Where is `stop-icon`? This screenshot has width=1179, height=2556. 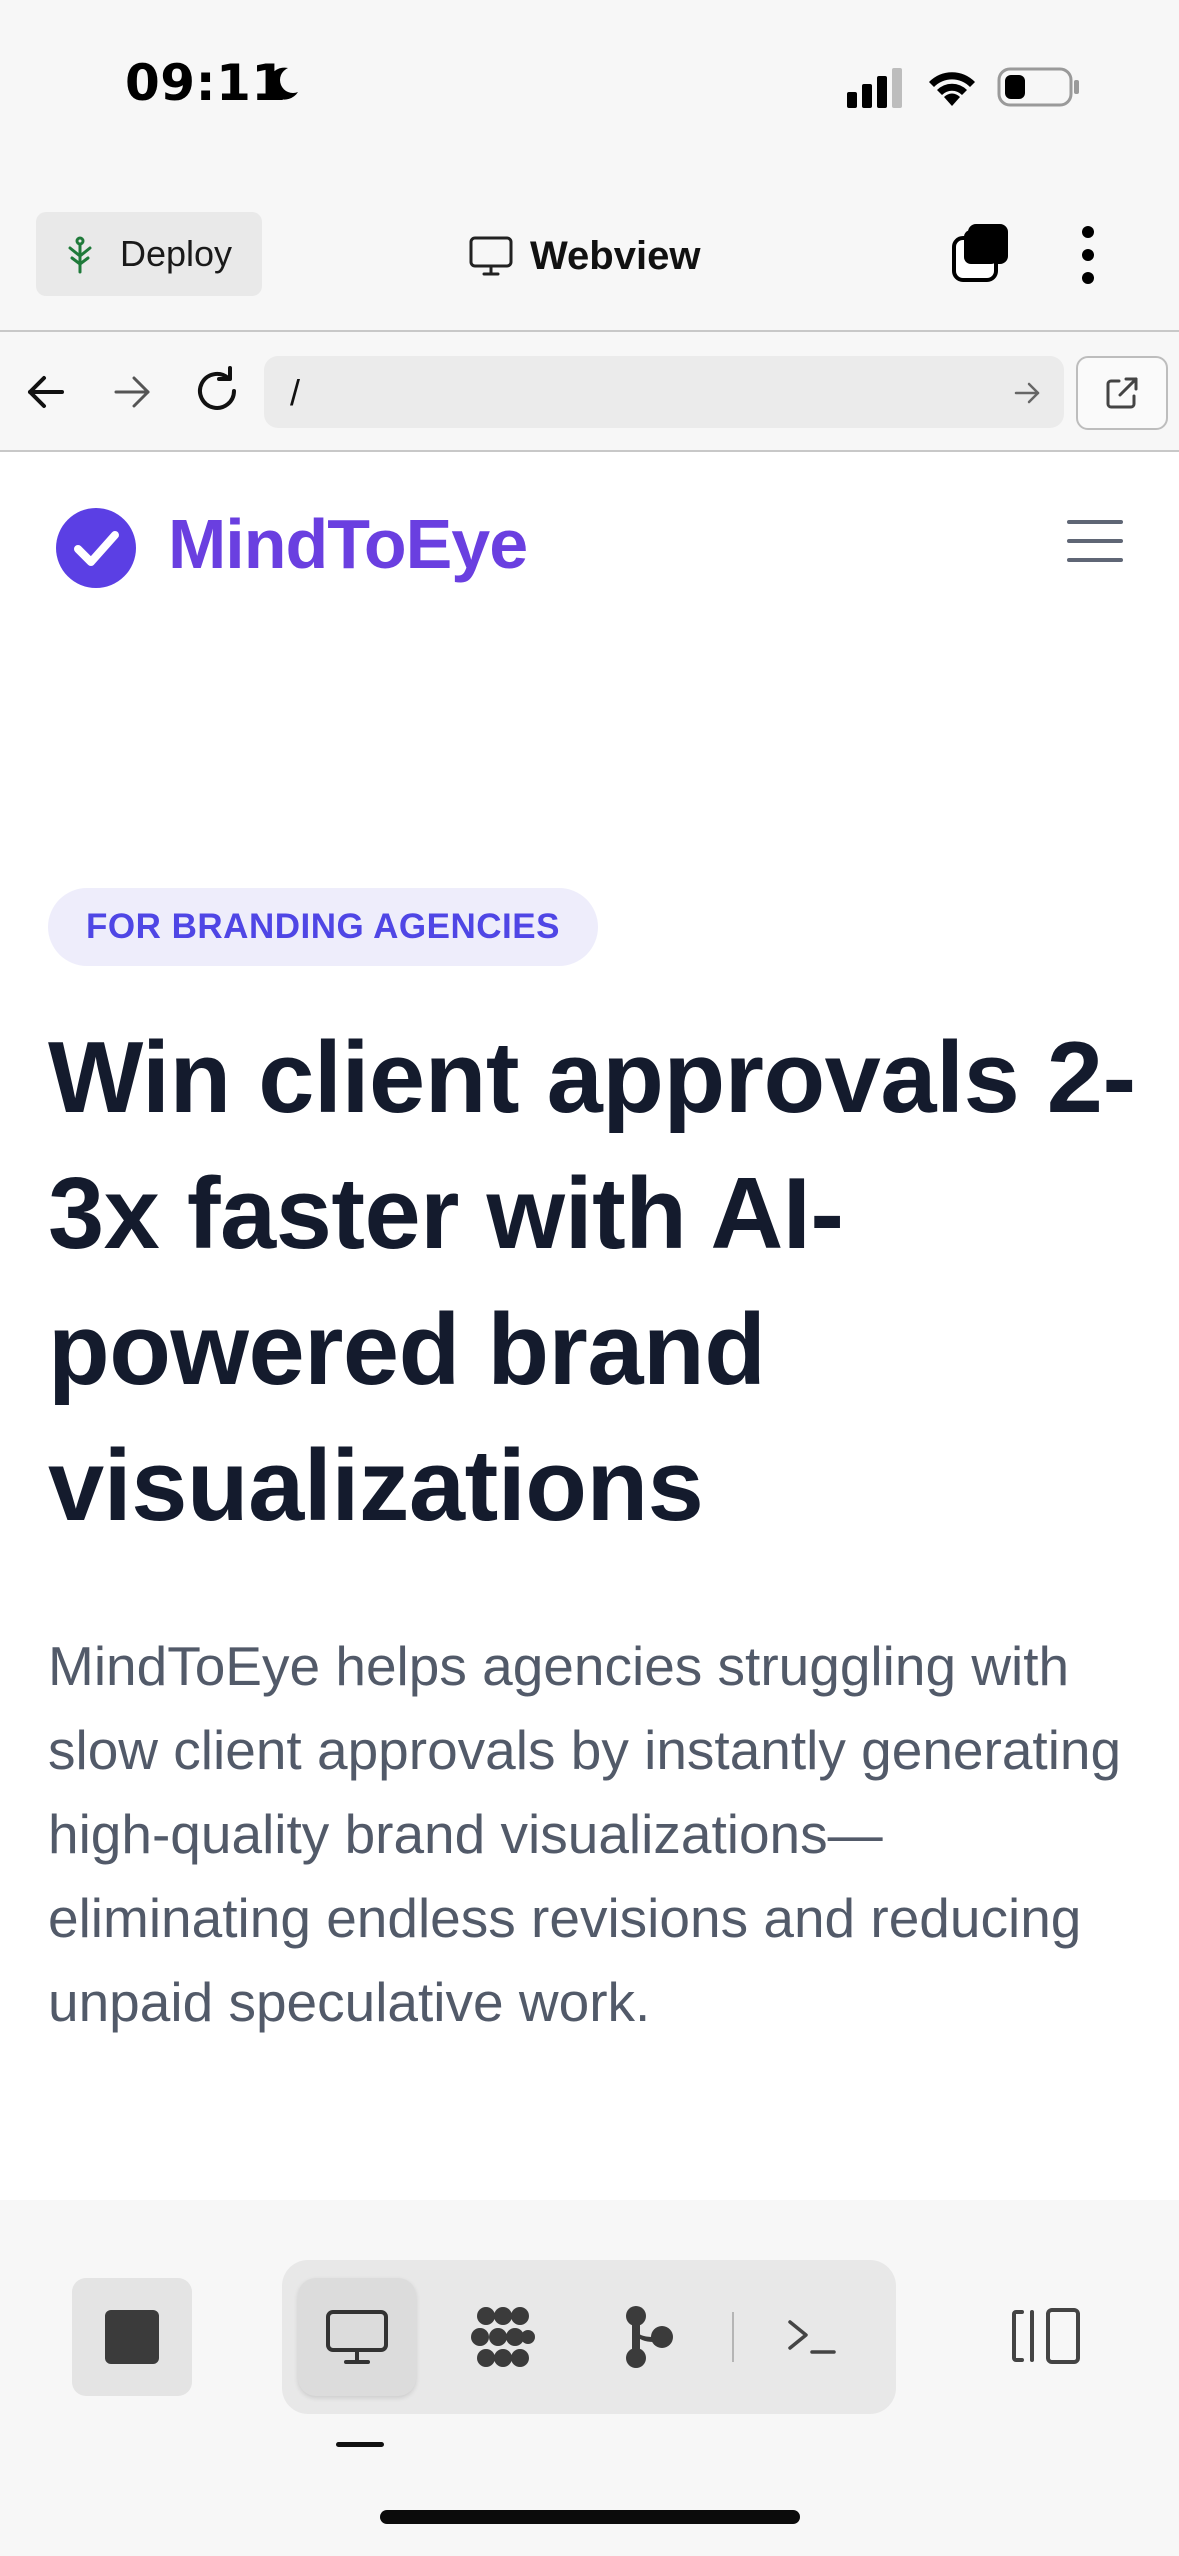 stop-icon is located at coordinates (132, 2337).